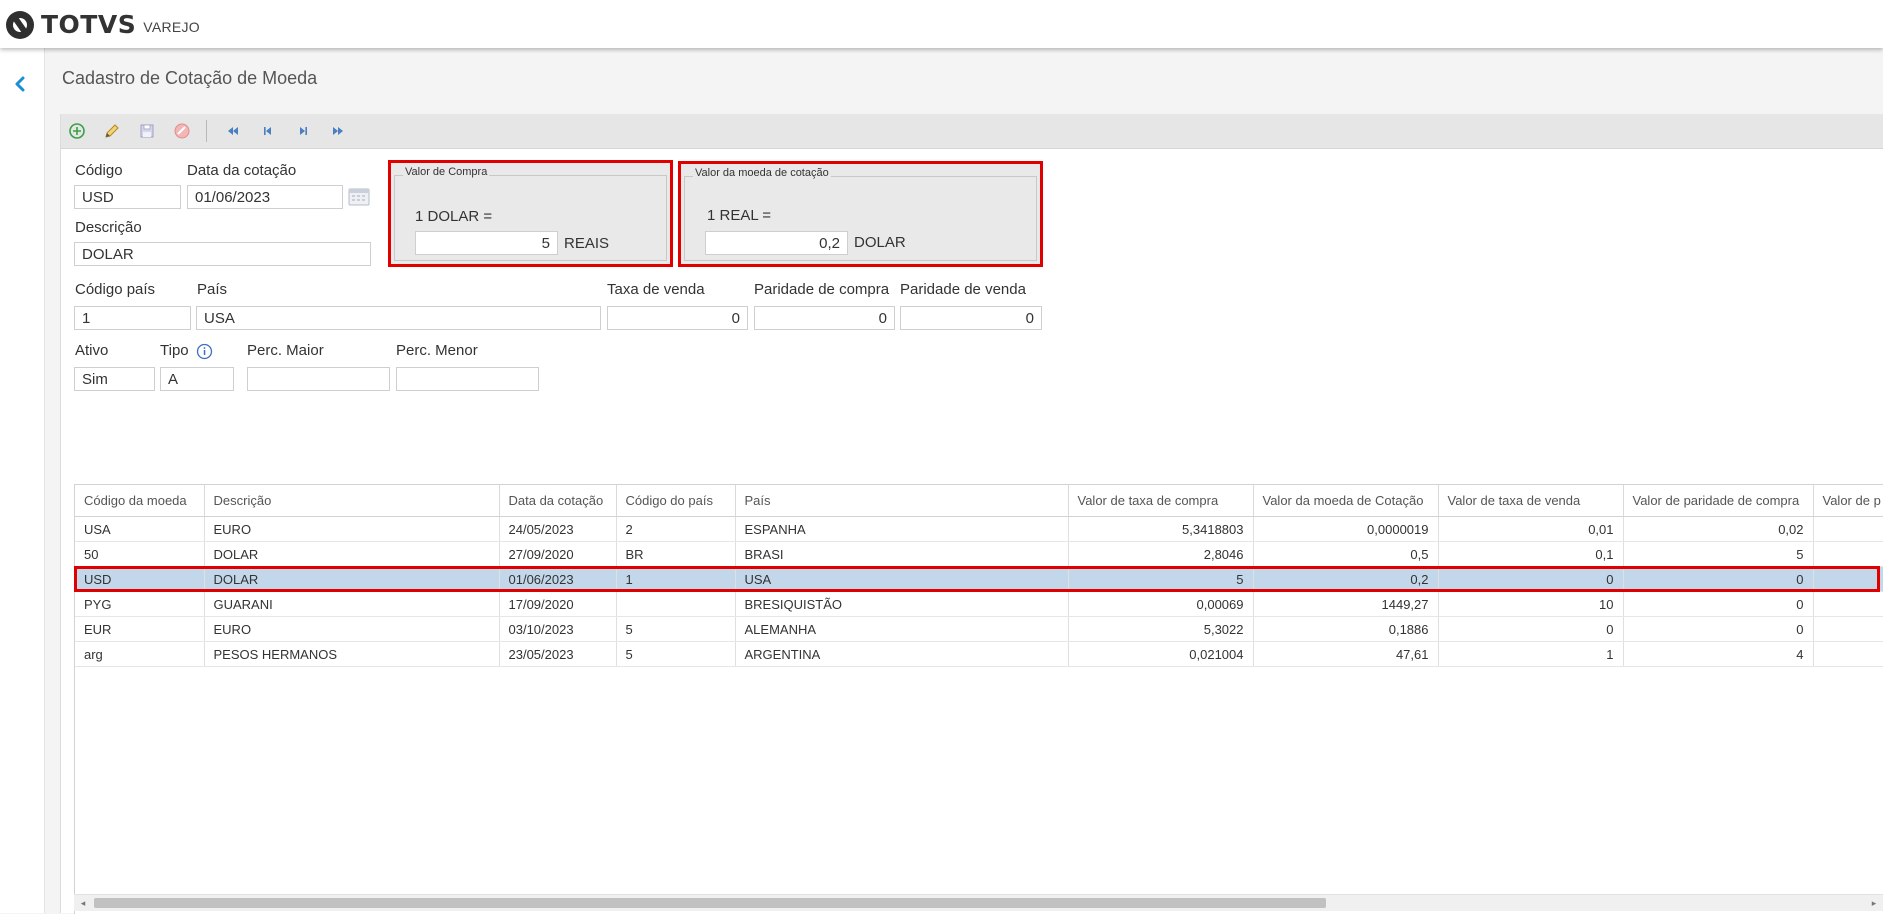 The image size is (1883, 914). Describe the element at coordinates (112, 131) in the screenshot. I see `edit-icon` at that location.